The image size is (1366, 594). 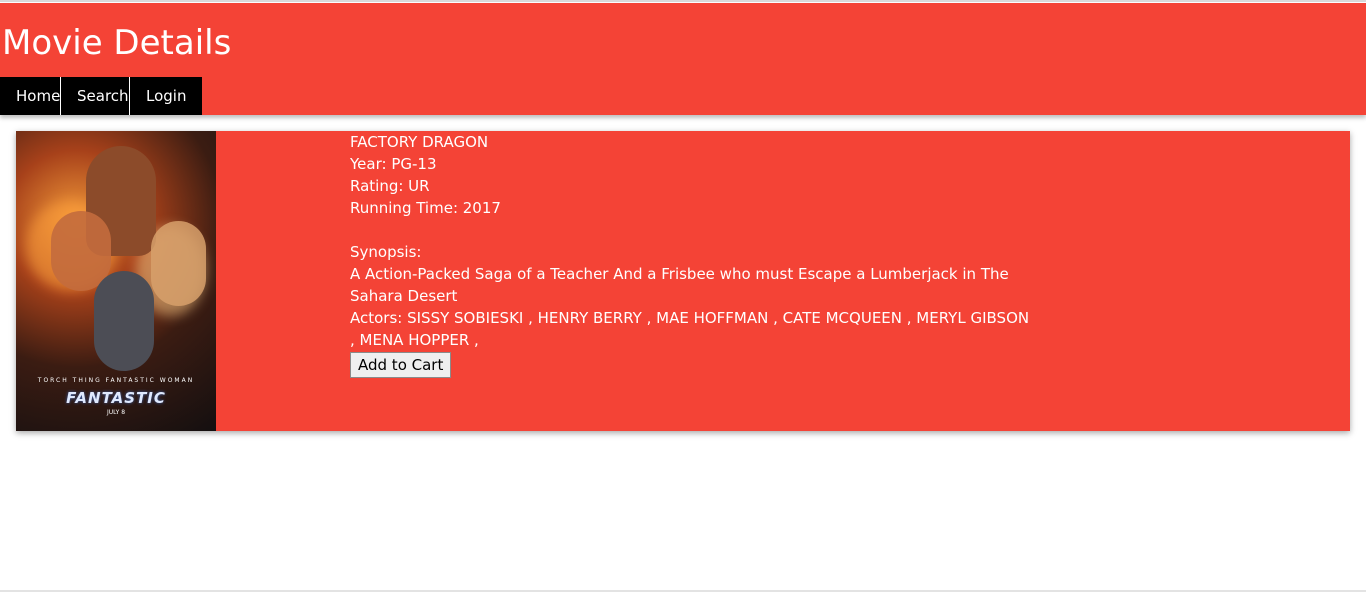 I want to click on details-spacer, so click(x=690, y=230).